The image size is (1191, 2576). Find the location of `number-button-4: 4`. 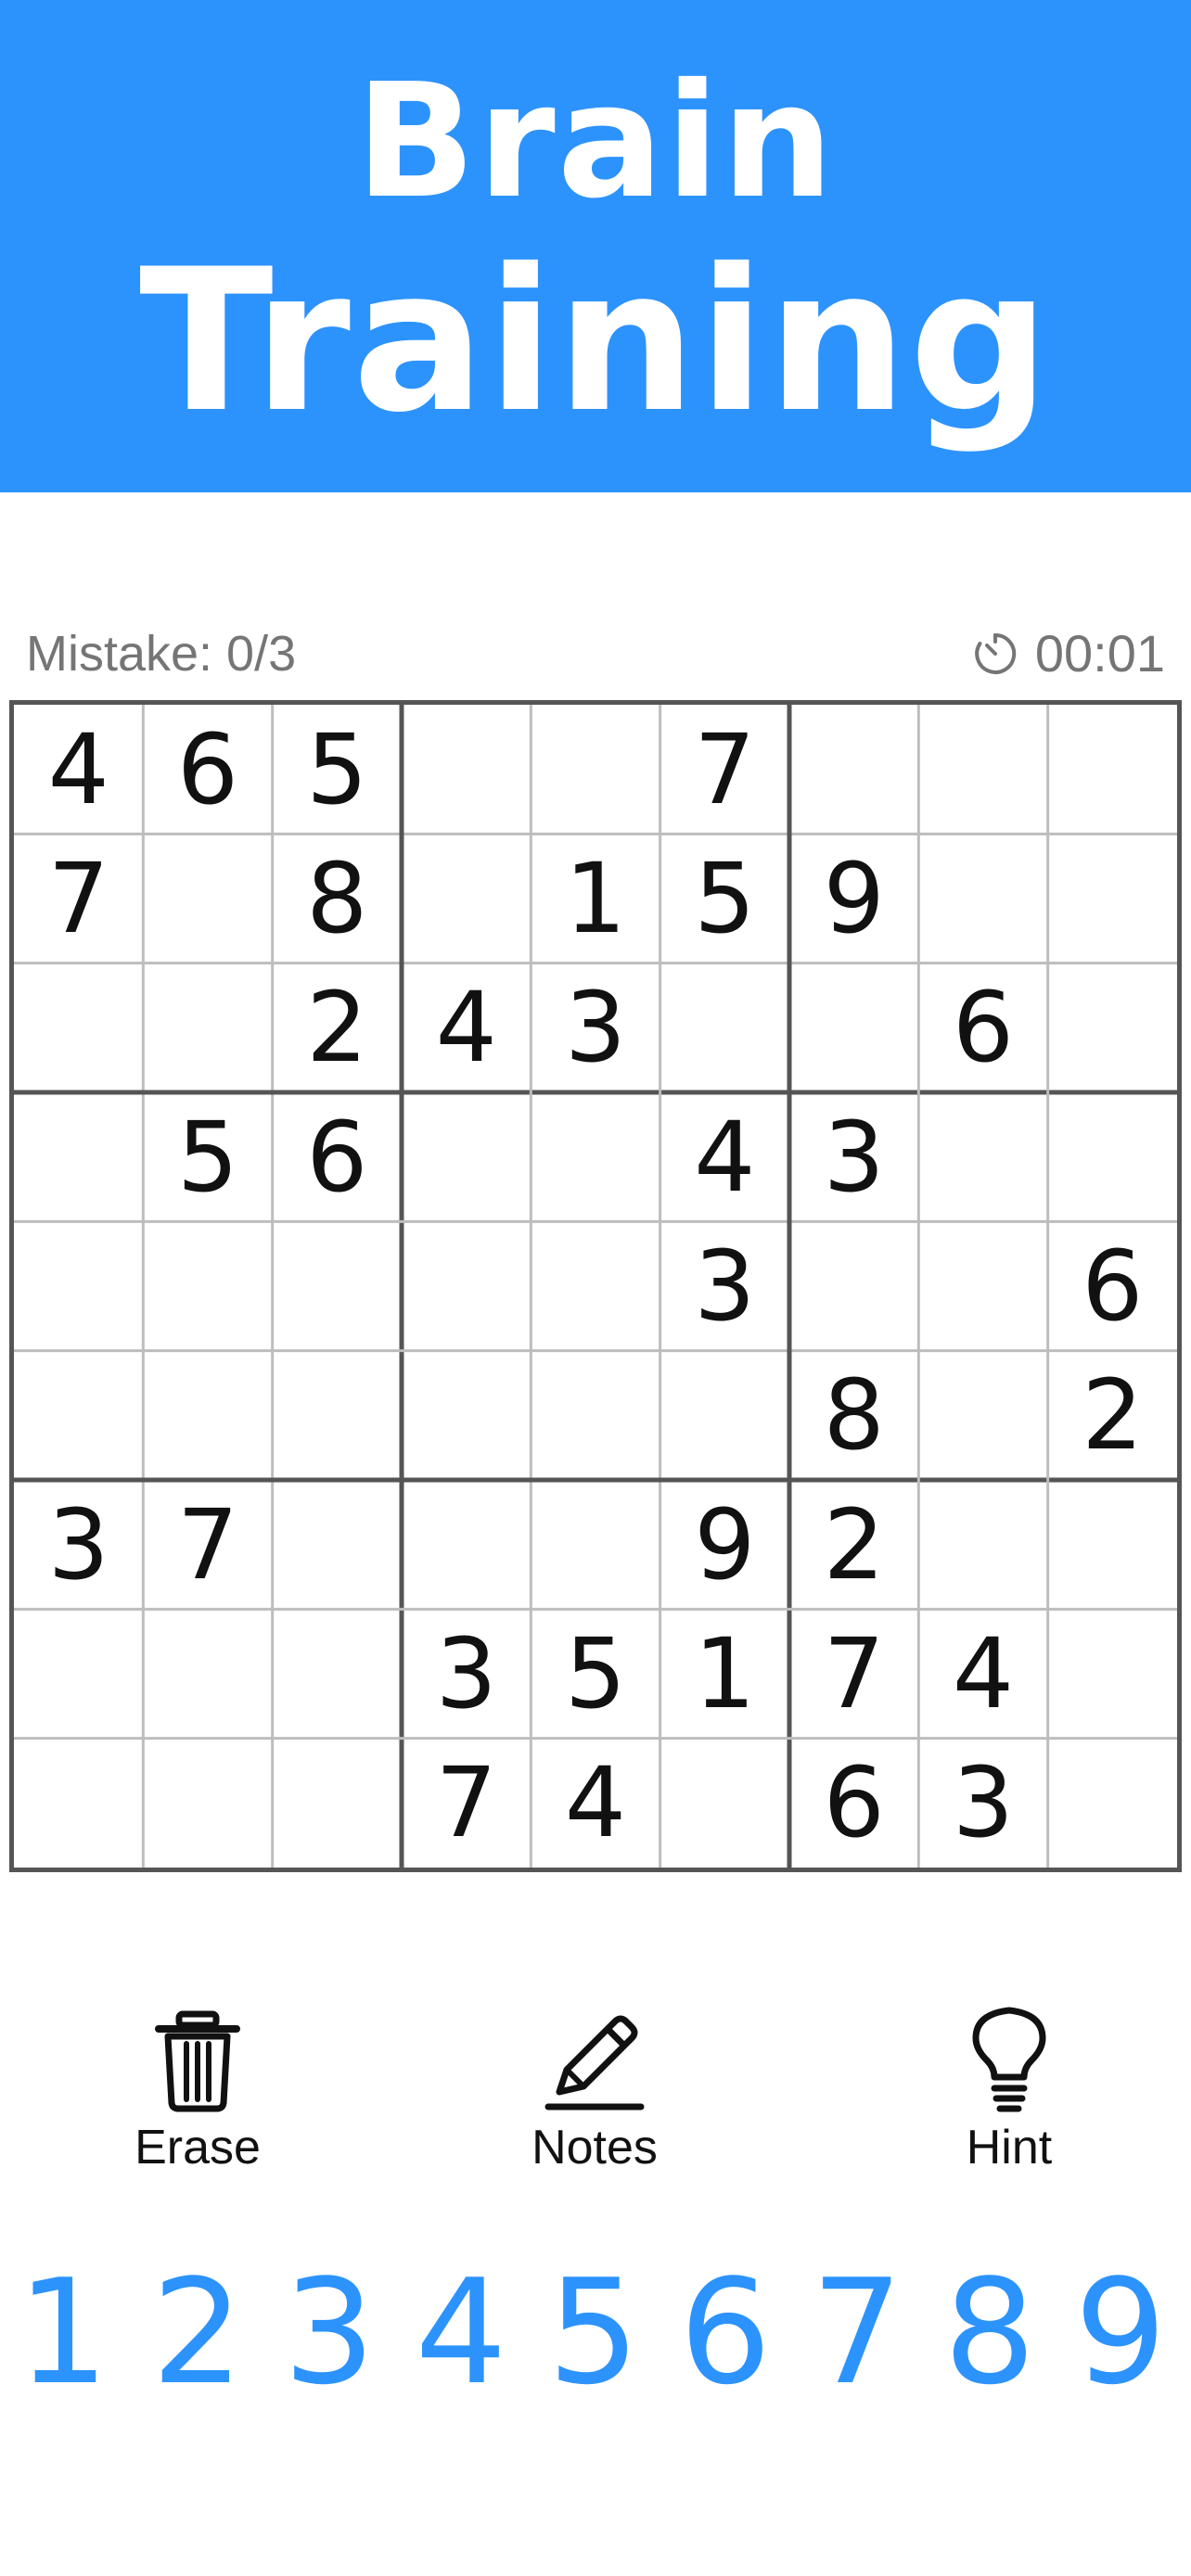

number-button-4: 4 is located at coordinates (461, 2332).